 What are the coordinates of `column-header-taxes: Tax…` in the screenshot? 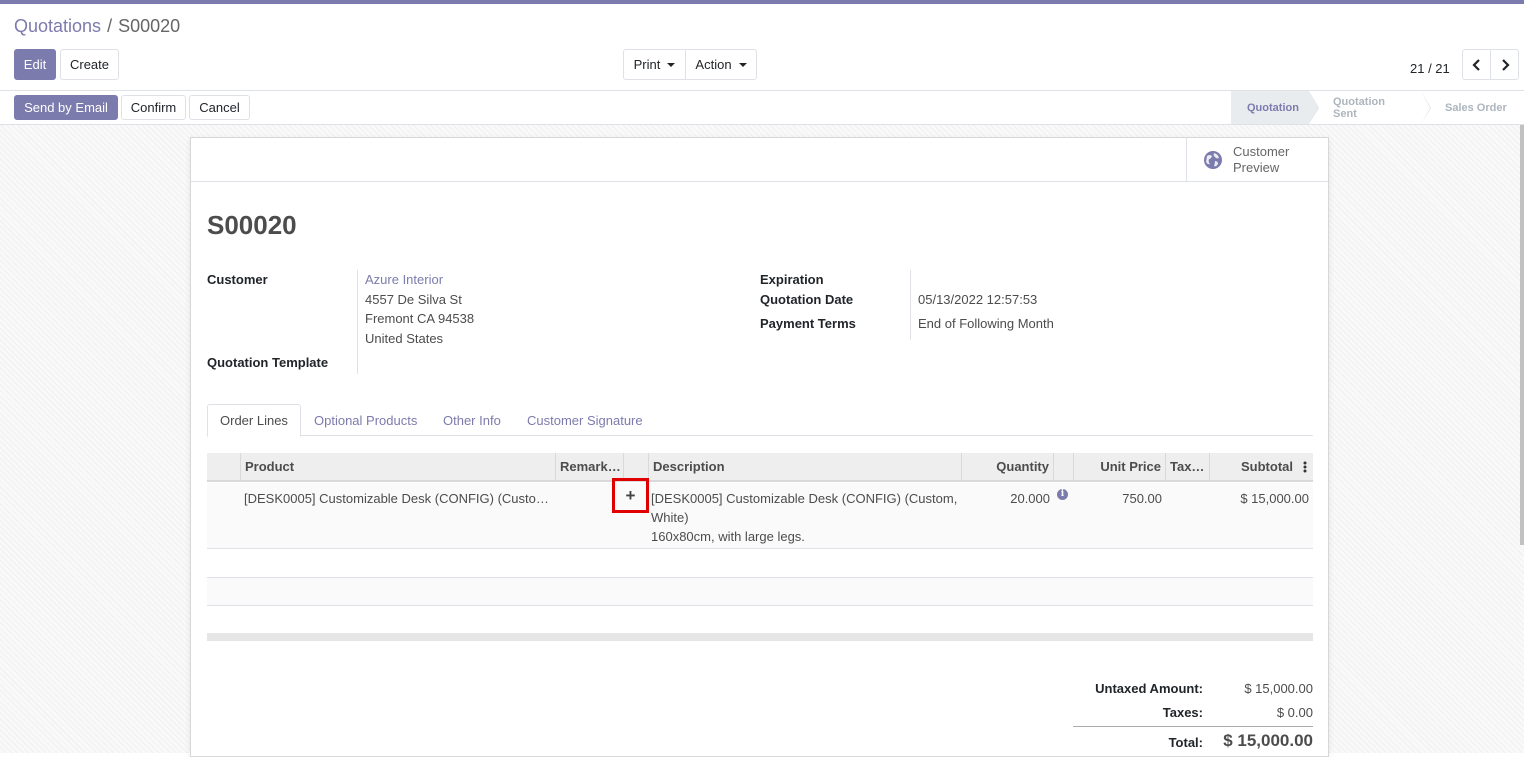 It's located at (1187, 466).